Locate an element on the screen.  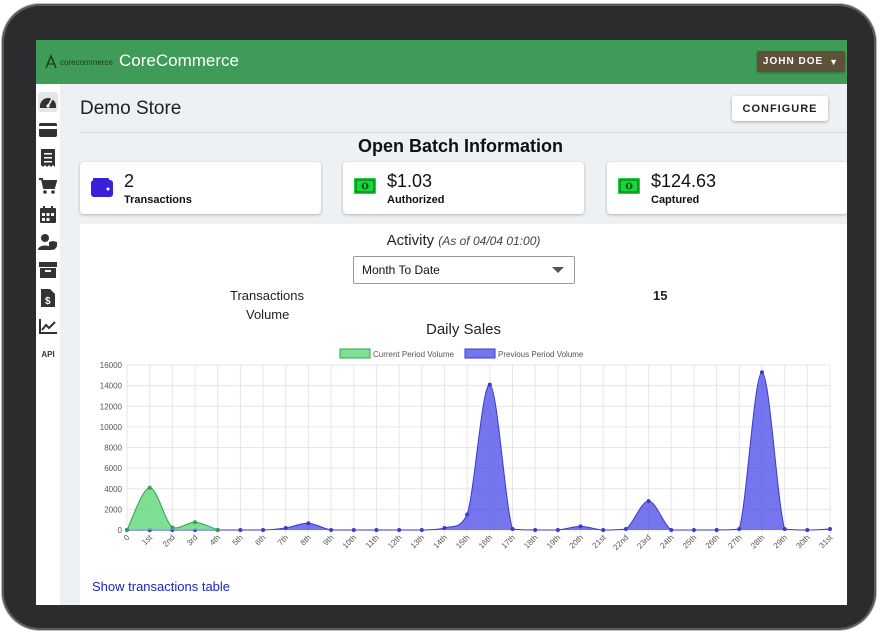
box-icon is located at coordinates (48, 270).